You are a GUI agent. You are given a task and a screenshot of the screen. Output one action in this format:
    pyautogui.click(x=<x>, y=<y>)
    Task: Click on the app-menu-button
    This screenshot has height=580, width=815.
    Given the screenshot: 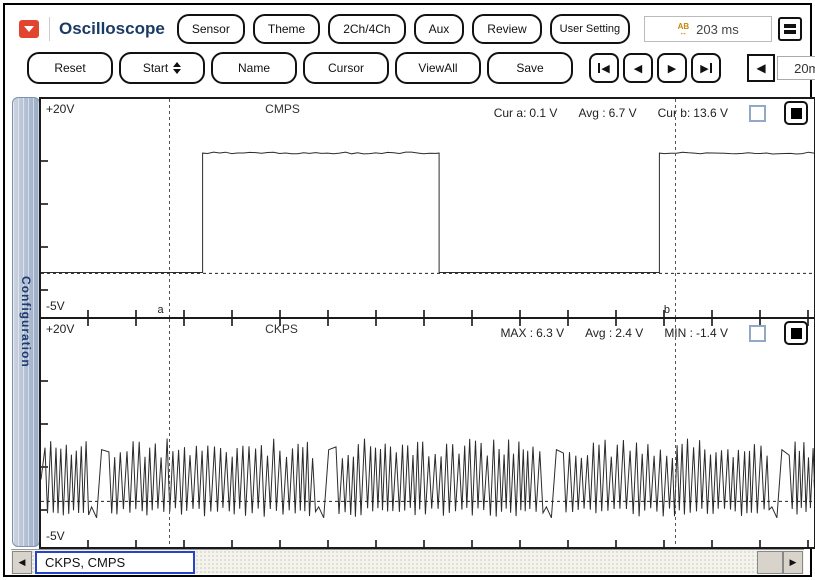 What is the action you would take?
    pyautogui.click(x=29, y=29)
    